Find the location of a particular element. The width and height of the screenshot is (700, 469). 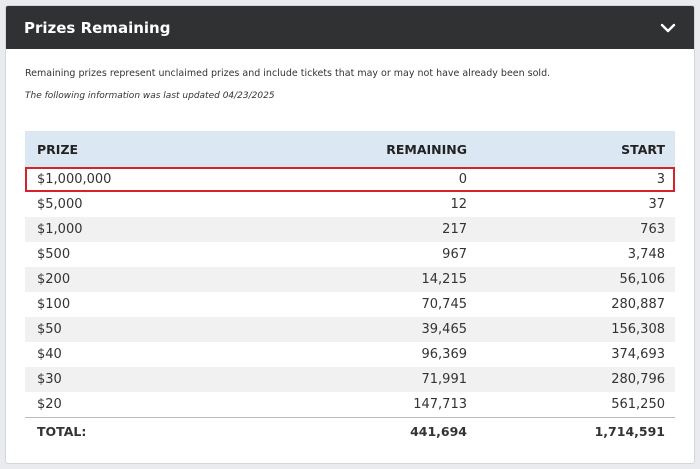

table-row: $200 14,215 56,106 is located at coordinates (350, 279).